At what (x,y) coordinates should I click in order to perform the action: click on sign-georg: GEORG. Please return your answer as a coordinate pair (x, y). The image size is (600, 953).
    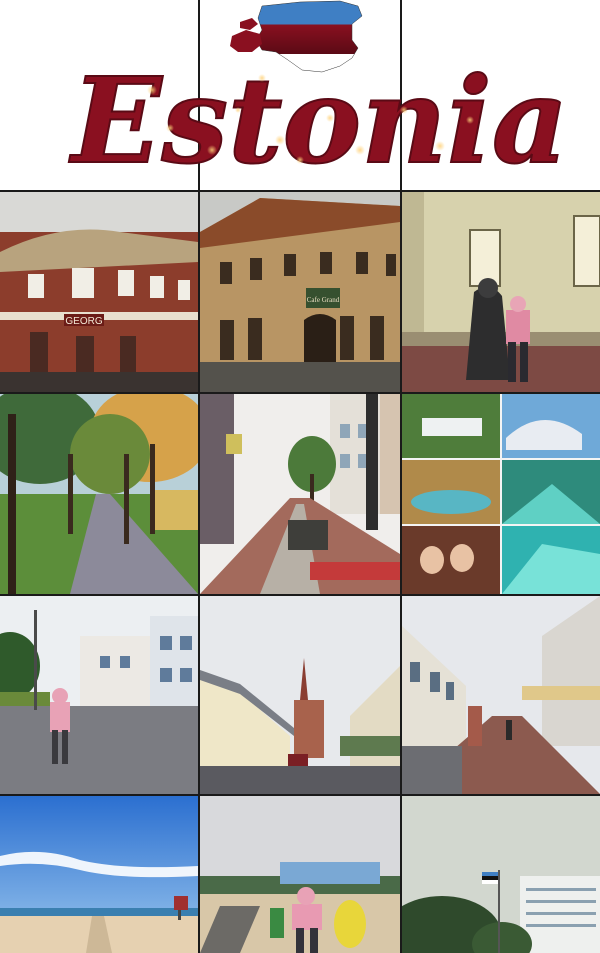
    Looking at the image, I should click on (83, 321).